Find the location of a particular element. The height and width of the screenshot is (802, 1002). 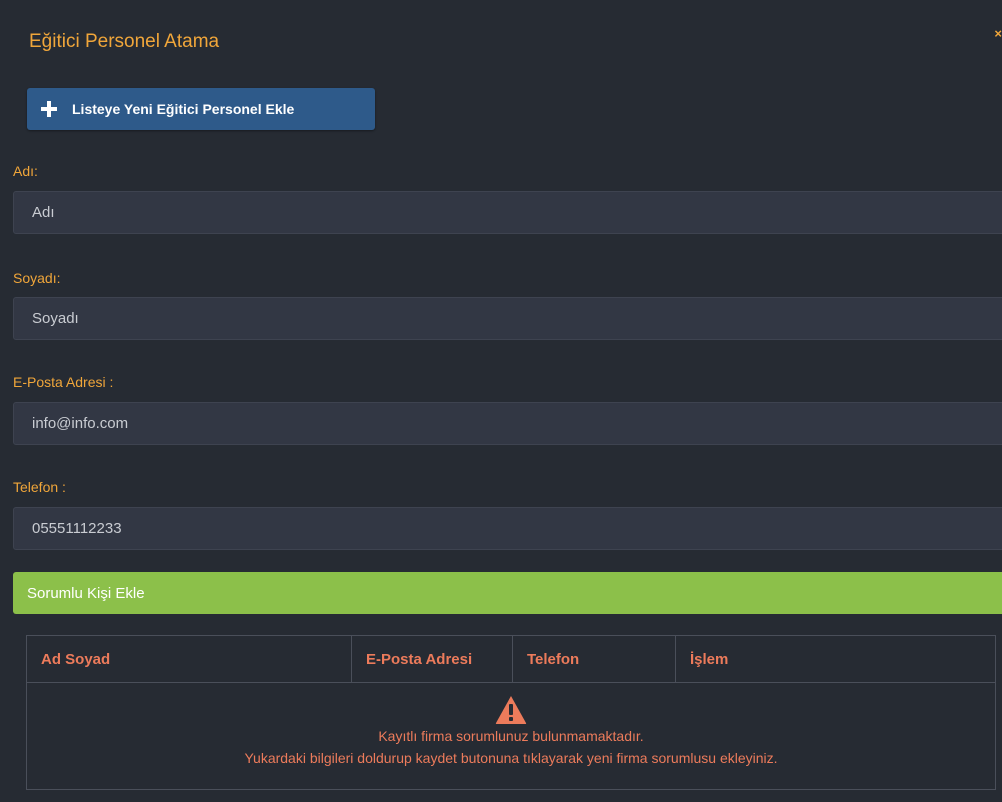

email-label: E-Posta Adresi : is located at coordinates (63, 382).